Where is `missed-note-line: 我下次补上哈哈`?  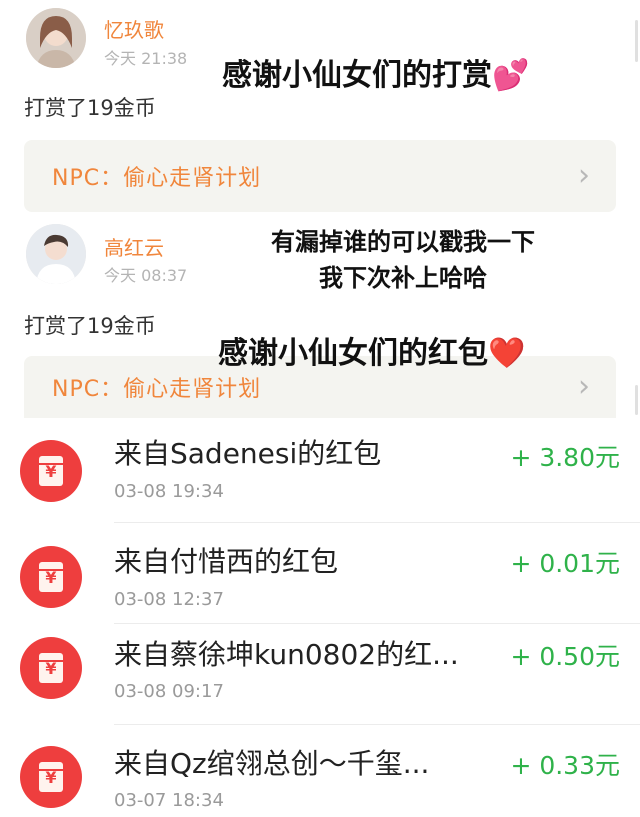
missed-note-line: 我下次补上哈哈 is located at coordinates (403, 278).